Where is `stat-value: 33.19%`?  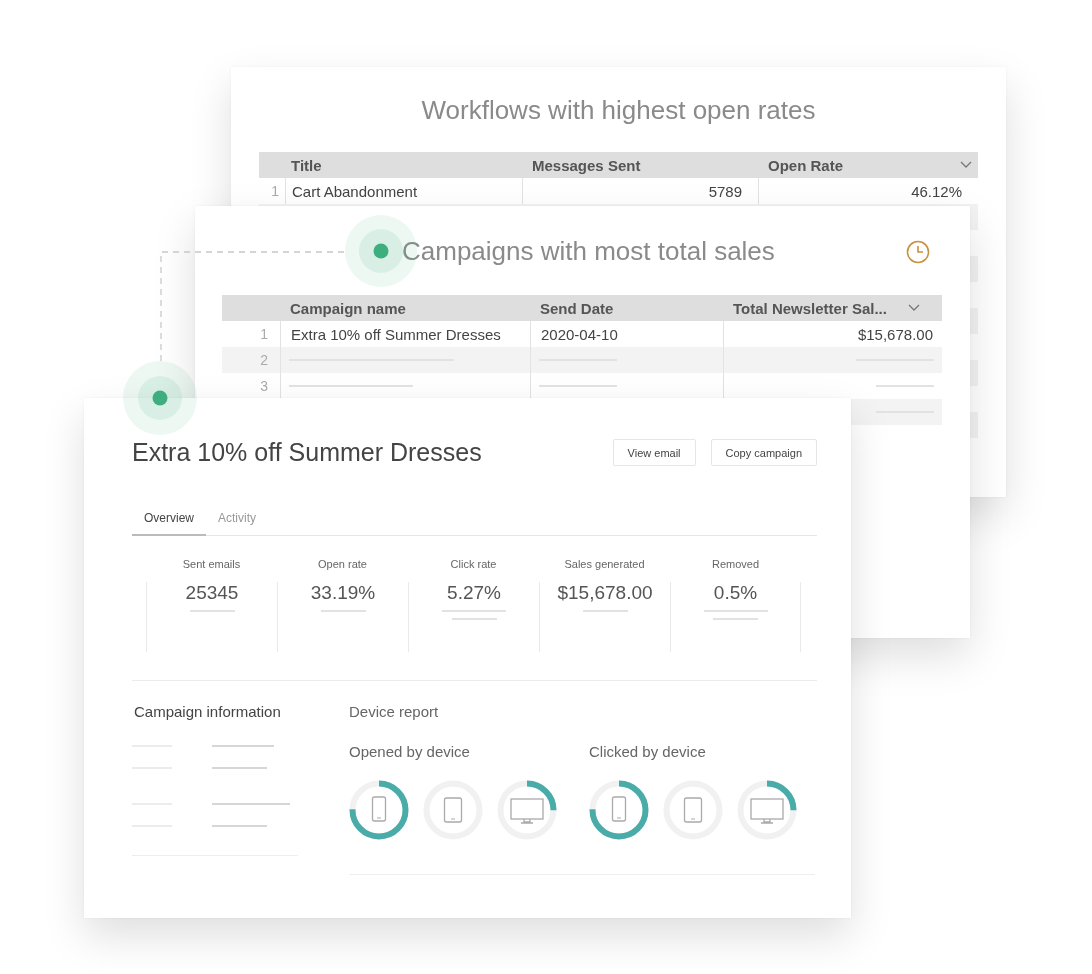
stat-value: 33.19% is located at coordinates (343, 593).